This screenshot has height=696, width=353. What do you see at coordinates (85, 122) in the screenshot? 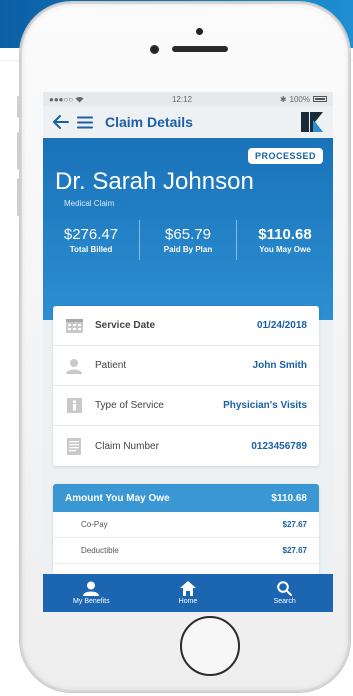
I see `hamburger-menu-icon` at bounding box center [85, 122].